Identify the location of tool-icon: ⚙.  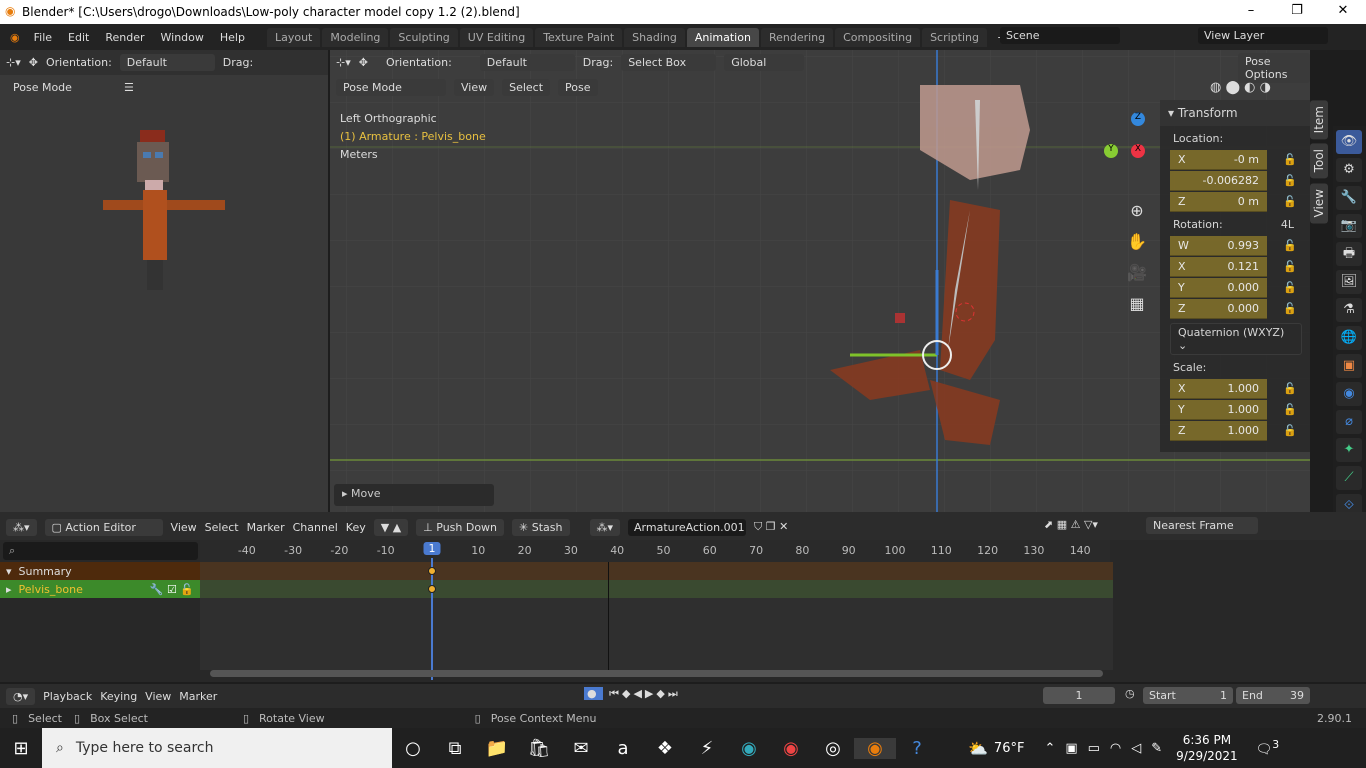
(1349, 170).